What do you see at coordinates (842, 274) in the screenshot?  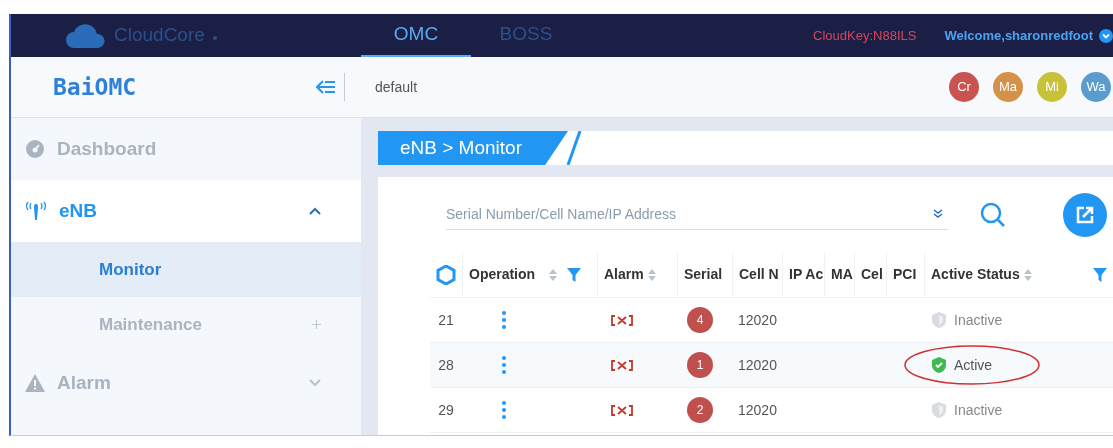 I see `column-header: MA` at bounding box center [842, 274].